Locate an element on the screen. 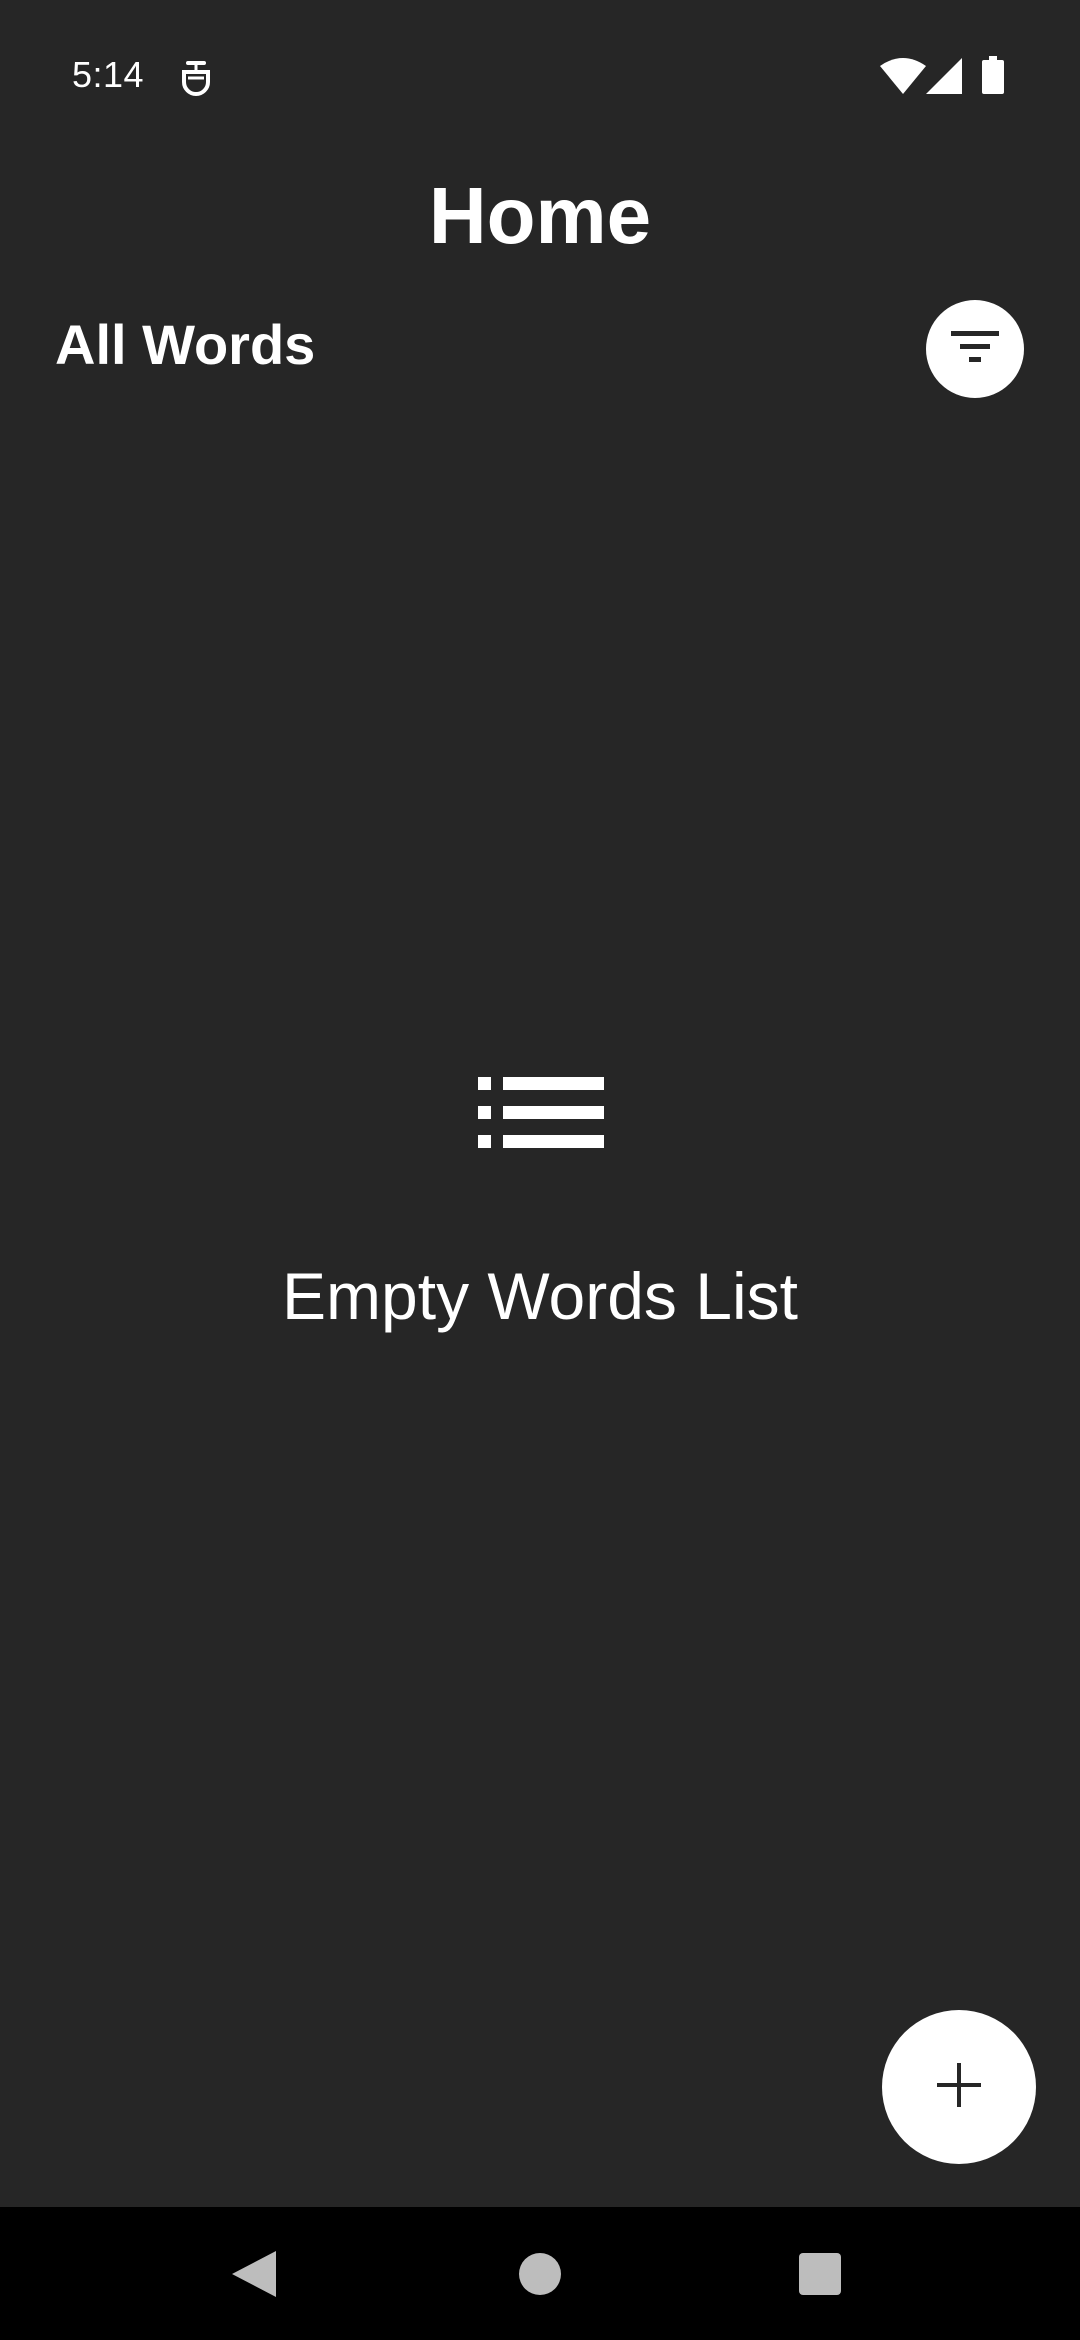 Image resolution: width=1080 pixels, height=2340 pixels. filter-icon is located at coordinates (975, 349).